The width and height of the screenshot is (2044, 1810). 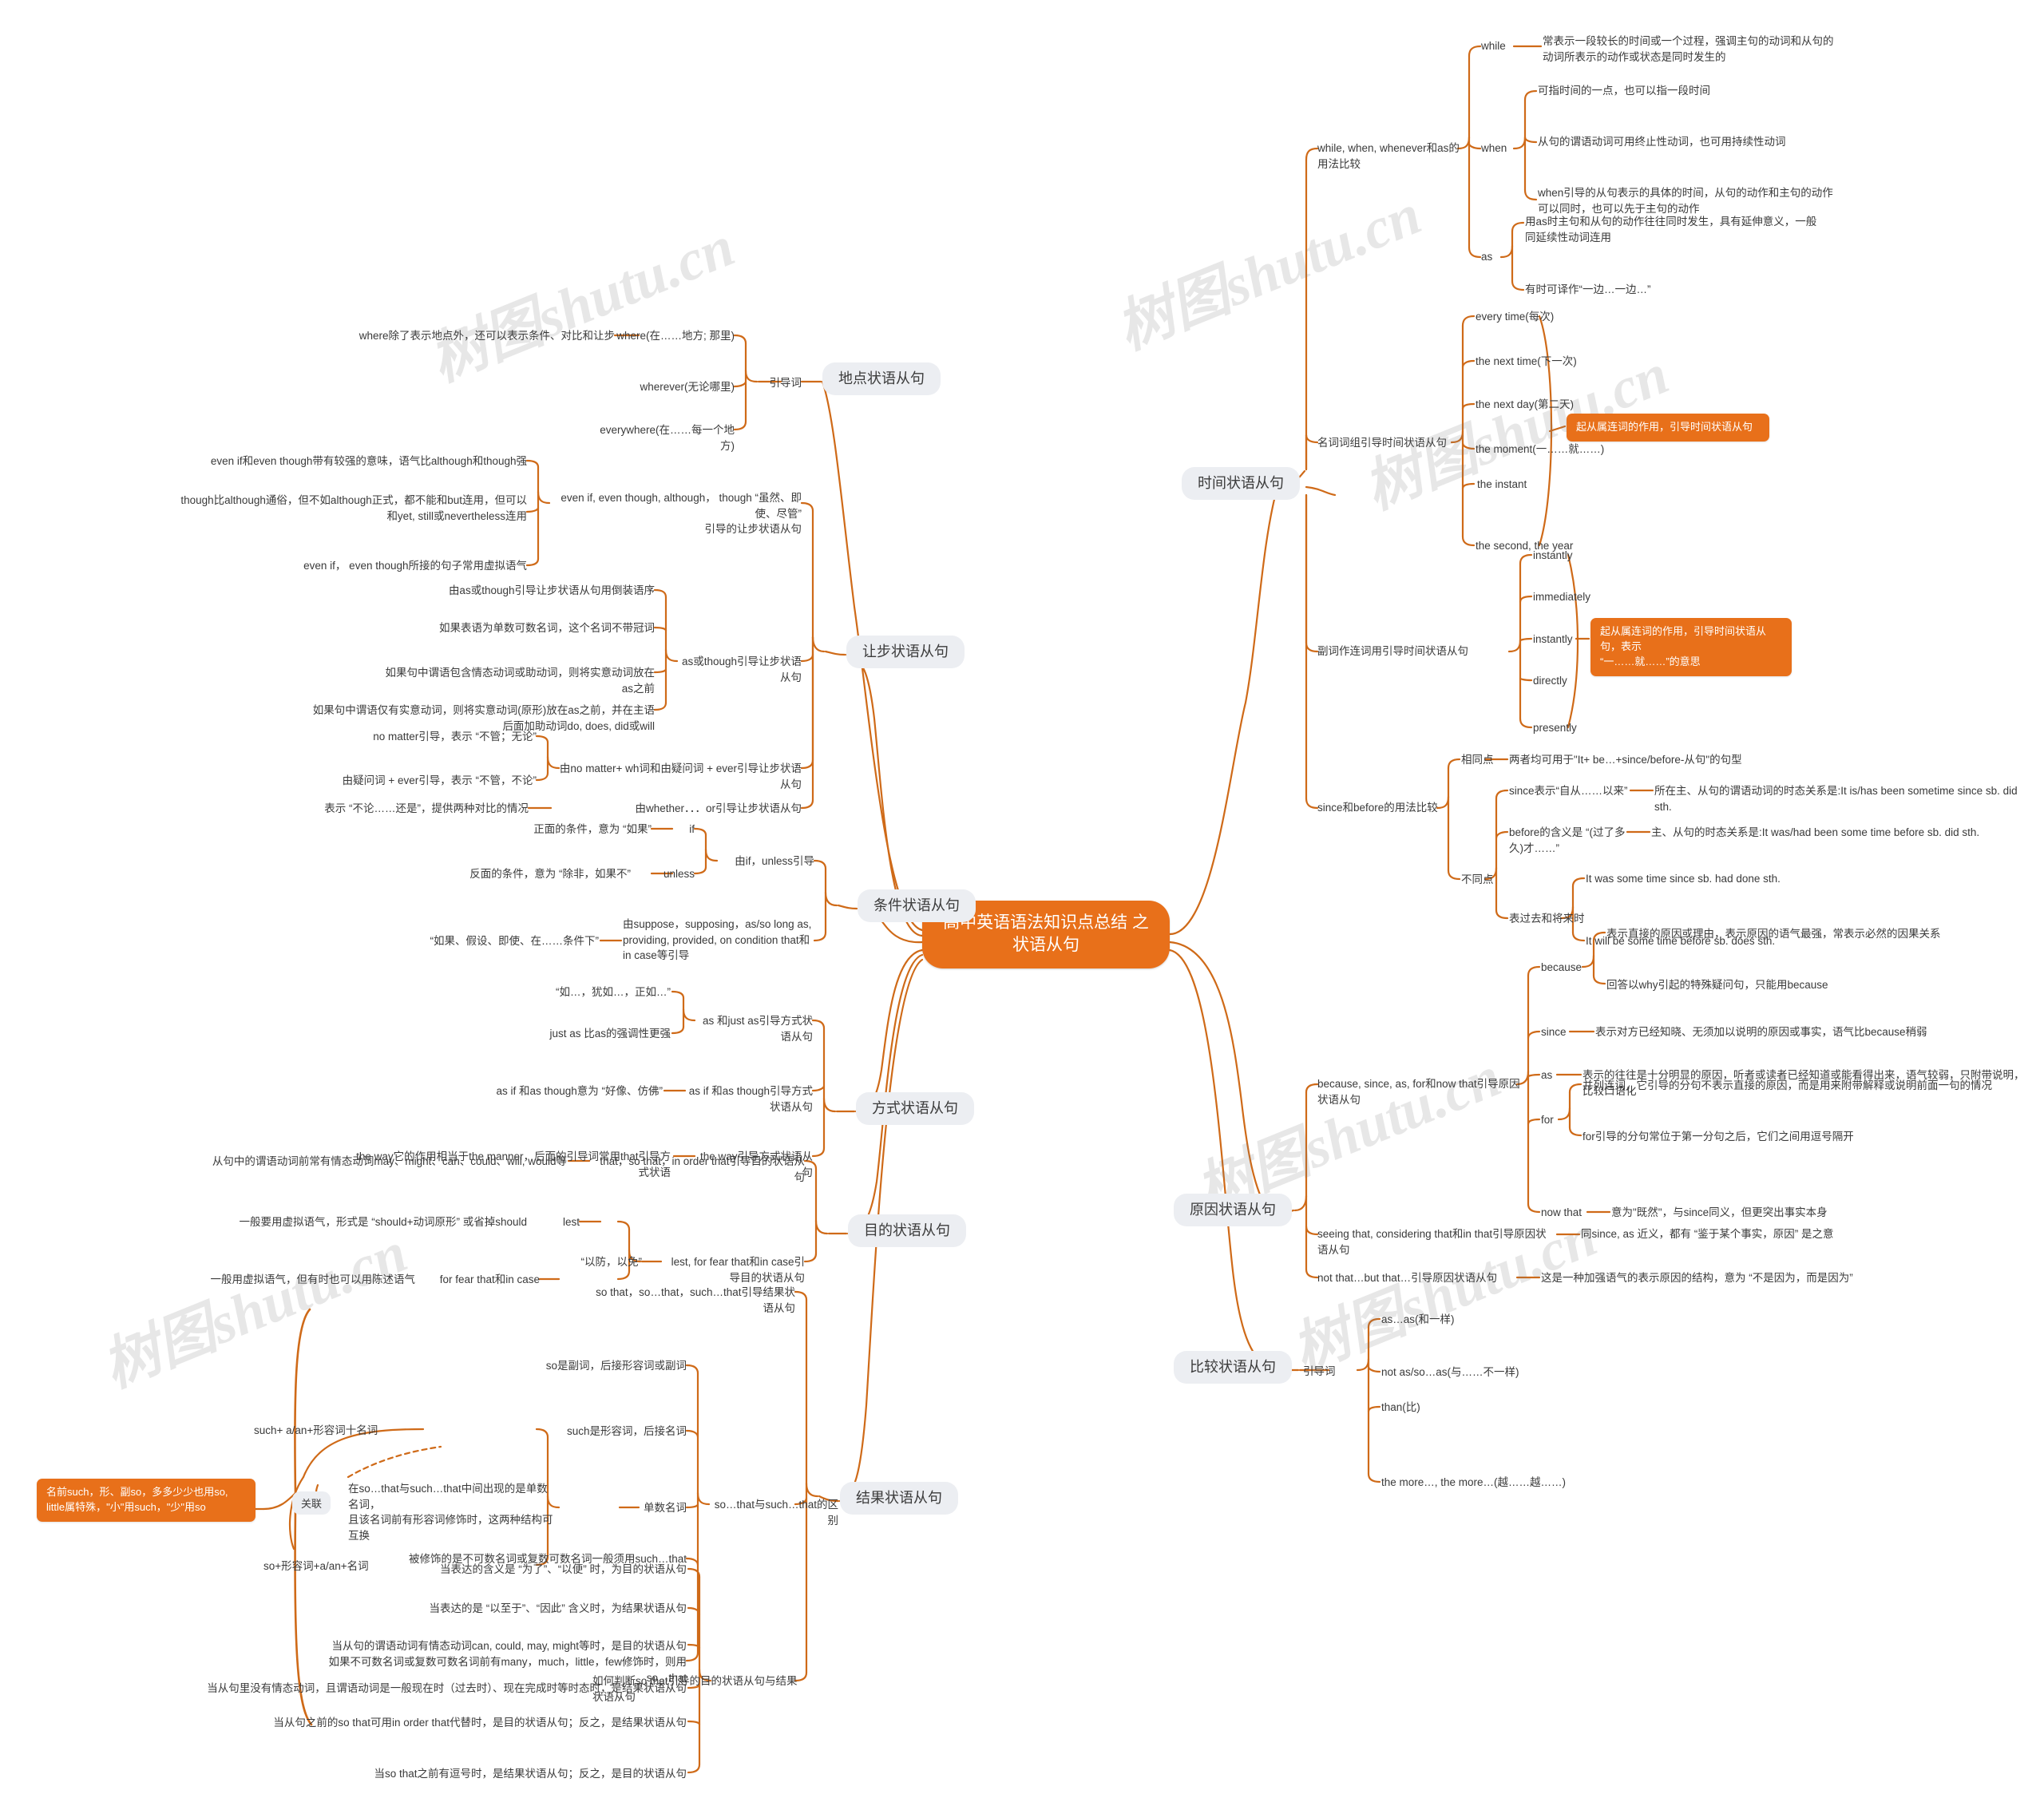 What do you see at coordinates (1624, 91) in the screenshot?
I see `time-when-note-1: 可指时间的一点，也可以指一段时间` at bounding box center [1624, 91].